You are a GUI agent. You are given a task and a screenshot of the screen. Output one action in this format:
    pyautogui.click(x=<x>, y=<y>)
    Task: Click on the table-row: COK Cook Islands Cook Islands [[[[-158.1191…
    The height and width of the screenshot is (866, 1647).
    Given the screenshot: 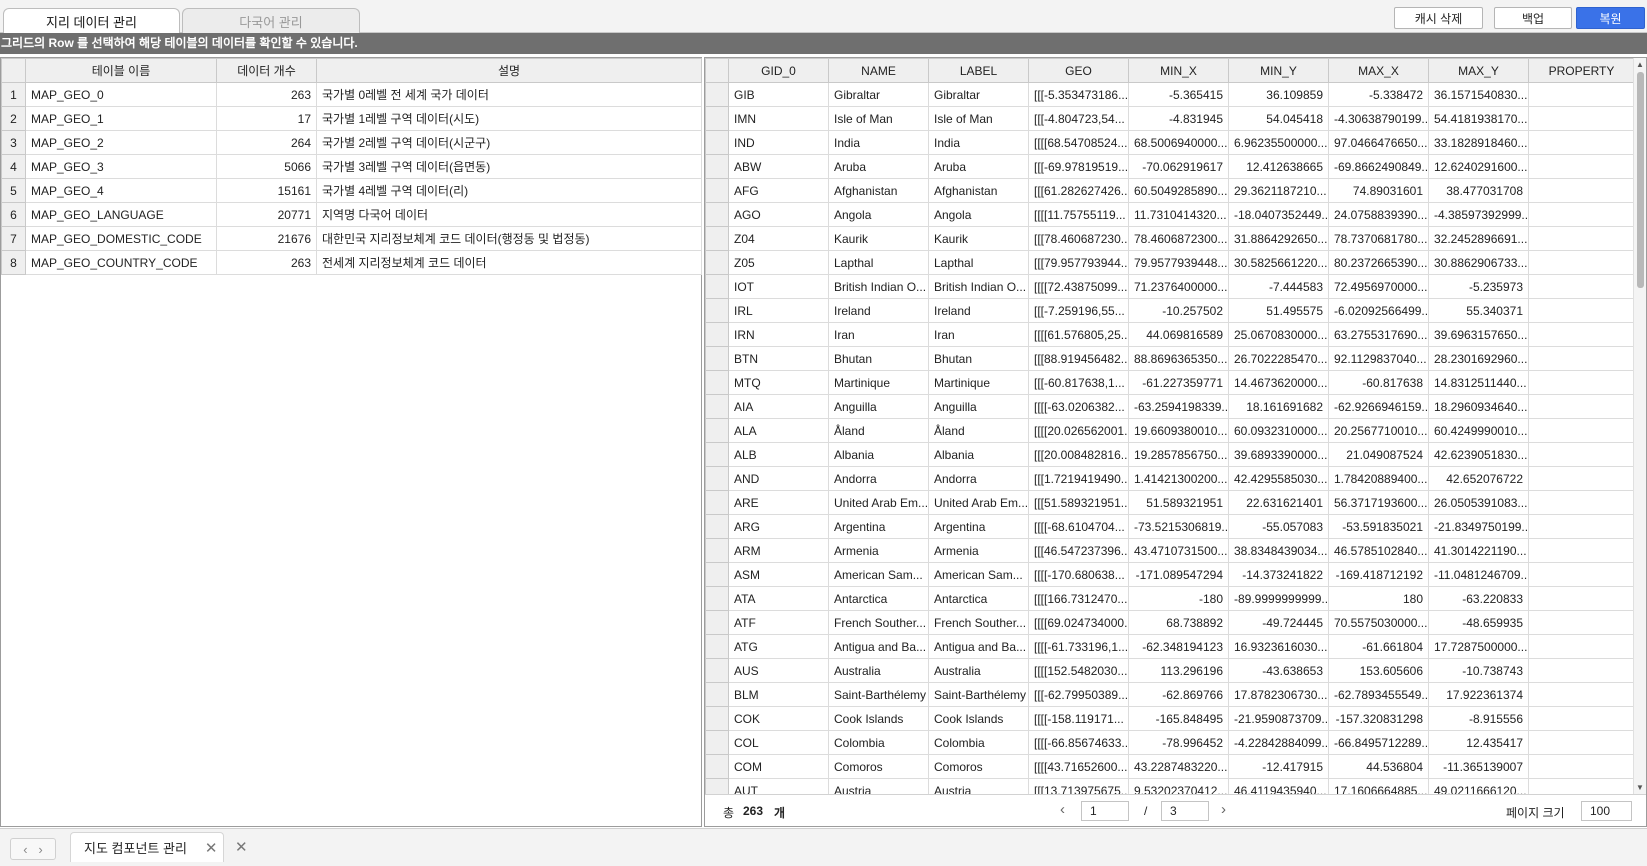 What is the action you would take?
    pyautogui.click(x=1169, y=718)
    